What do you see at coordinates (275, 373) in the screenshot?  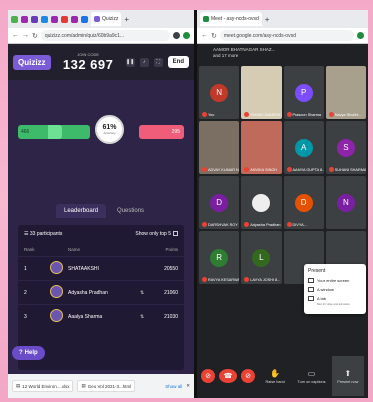 I see `hand-icon: ✋` at bounding box center [275, 373].